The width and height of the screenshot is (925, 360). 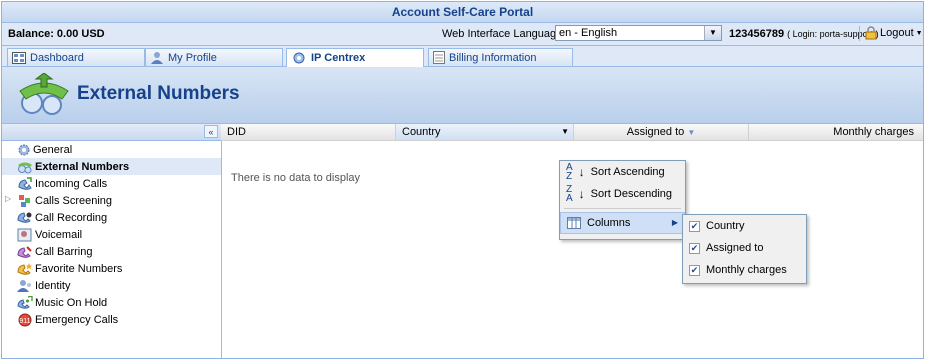 I want to click on sidebar-item-emergency-calls: 911 Emergency Calls, so click(x=111, y=319).